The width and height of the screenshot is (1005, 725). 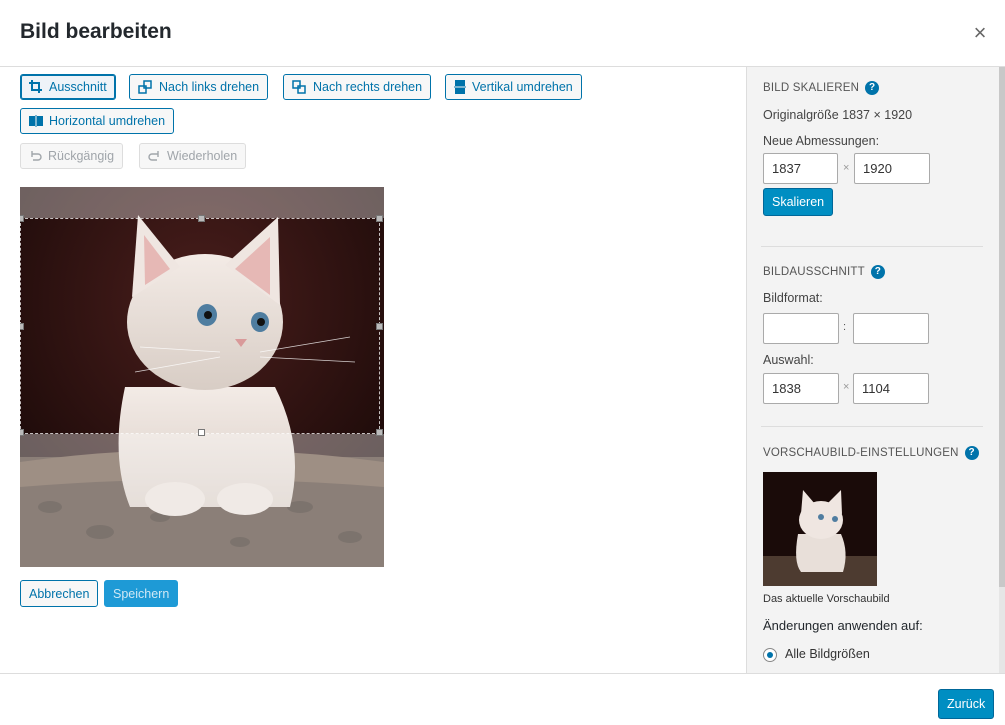 I want to click on close-button: ×, so click(x=980, y=33).